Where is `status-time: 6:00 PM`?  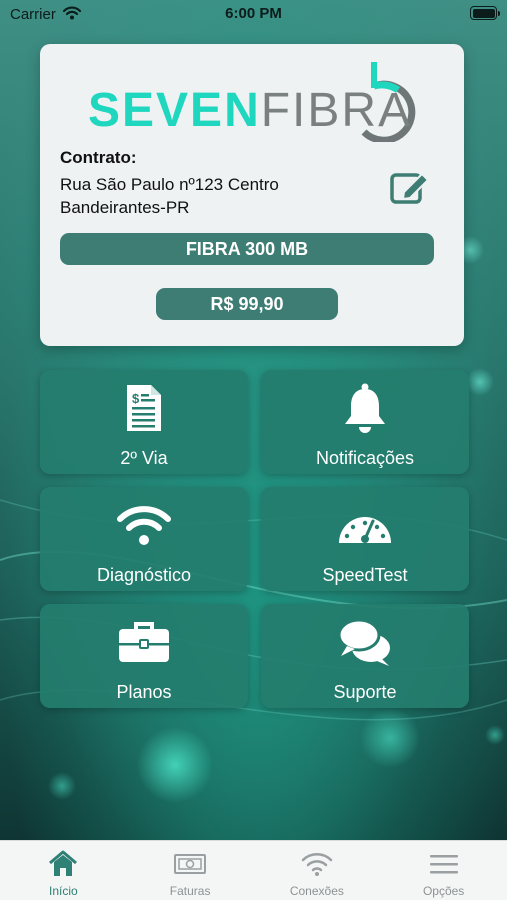
status-time: 6:00 PM is located at coordinates (253, 13).